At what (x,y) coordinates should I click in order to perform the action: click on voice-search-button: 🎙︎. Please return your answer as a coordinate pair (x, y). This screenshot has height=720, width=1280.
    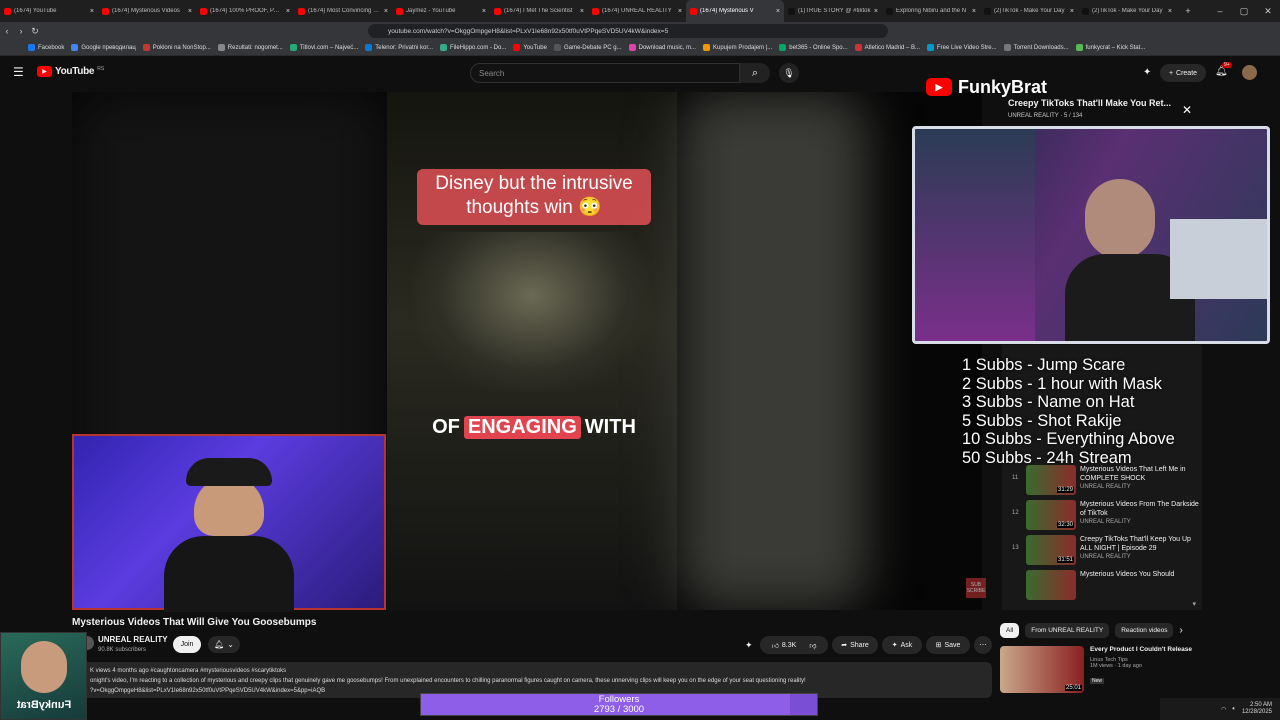
    Looking at the image, I should click on (789, 73).